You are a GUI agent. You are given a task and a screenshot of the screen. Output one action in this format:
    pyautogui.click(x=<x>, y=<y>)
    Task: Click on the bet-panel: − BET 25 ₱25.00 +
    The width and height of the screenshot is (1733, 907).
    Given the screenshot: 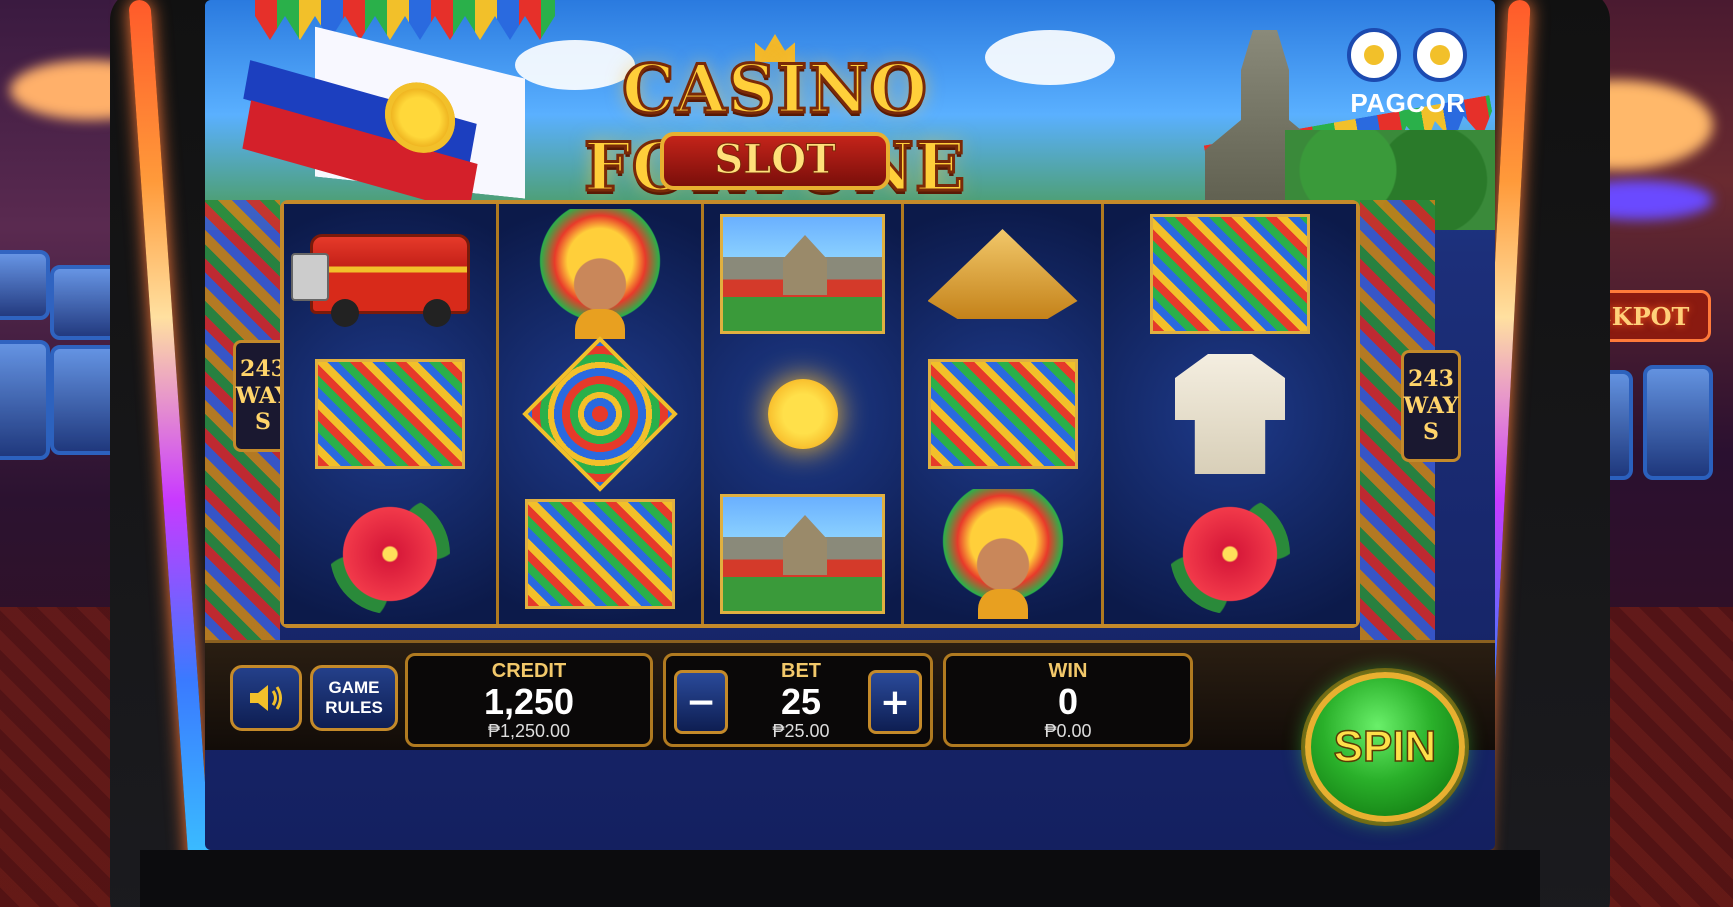 What is the action you would take?
    pyautogui.click(x=798, y=700)
    